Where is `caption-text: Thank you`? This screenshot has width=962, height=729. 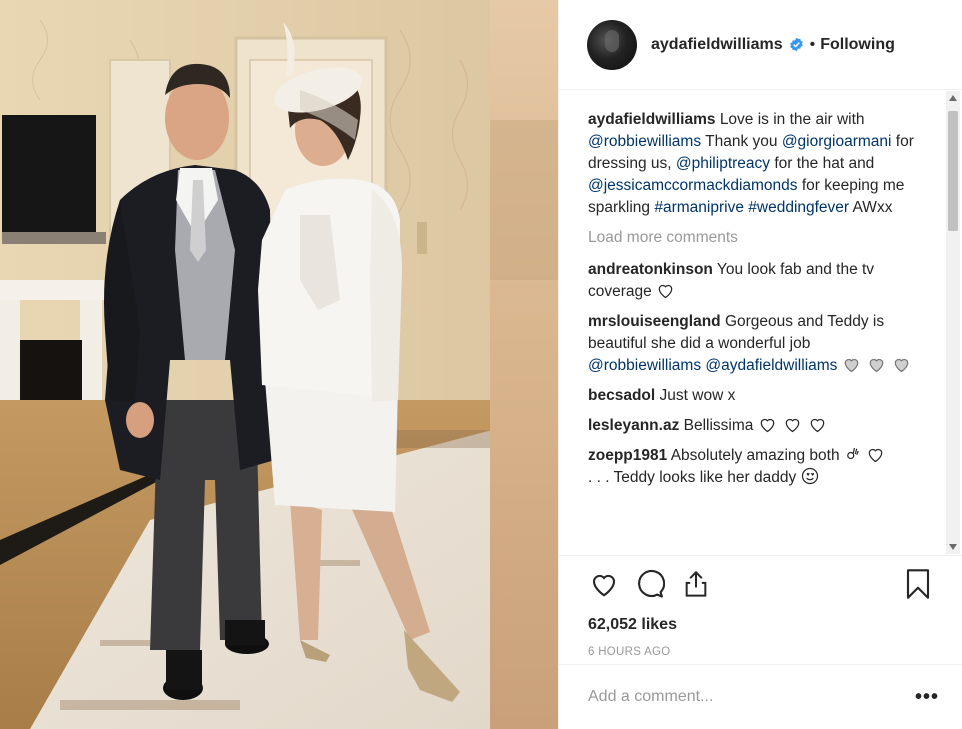 caption-text: Thank you is located at coordinates (741, 141).